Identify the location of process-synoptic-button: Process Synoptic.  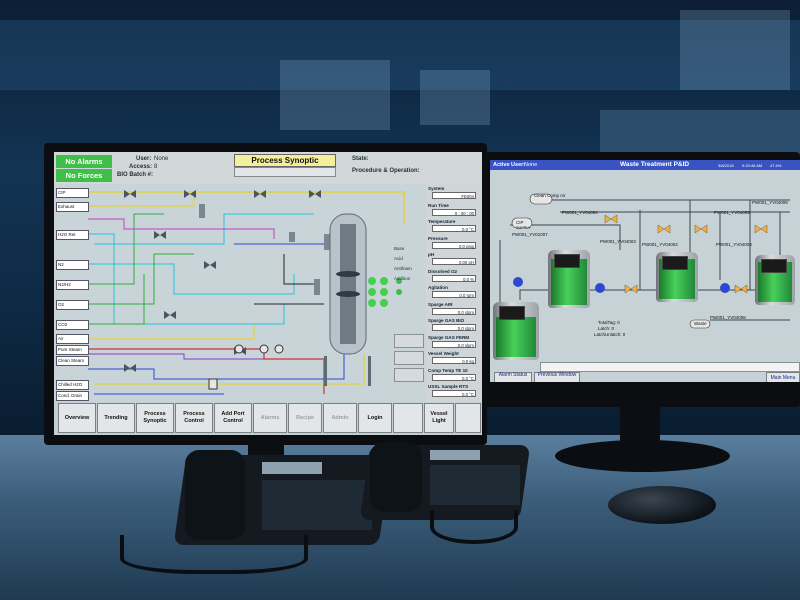
(155, 418).